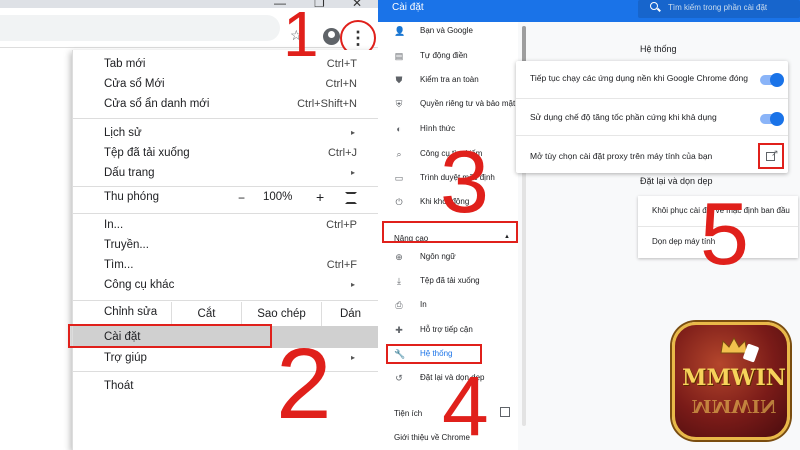 The width and height of the screenshot is (800, 450). Describe the element at coordinates (399, 257) in the screenshot. I see `globe-icon: ⊕` at that location.